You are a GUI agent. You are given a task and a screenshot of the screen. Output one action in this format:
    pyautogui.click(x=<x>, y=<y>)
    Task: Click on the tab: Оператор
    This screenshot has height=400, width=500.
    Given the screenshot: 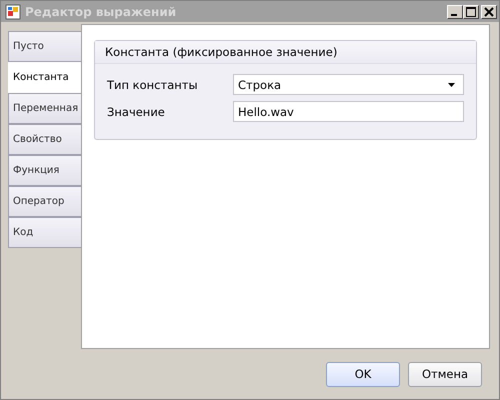 What is the action you would take?
    pyautogui.click(x=44, y=201)
    